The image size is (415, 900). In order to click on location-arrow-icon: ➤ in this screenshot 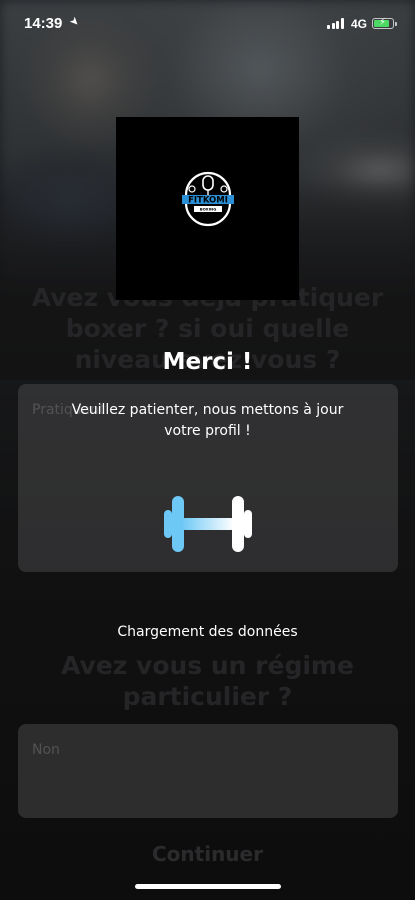, I will do `click(74, 21)`.